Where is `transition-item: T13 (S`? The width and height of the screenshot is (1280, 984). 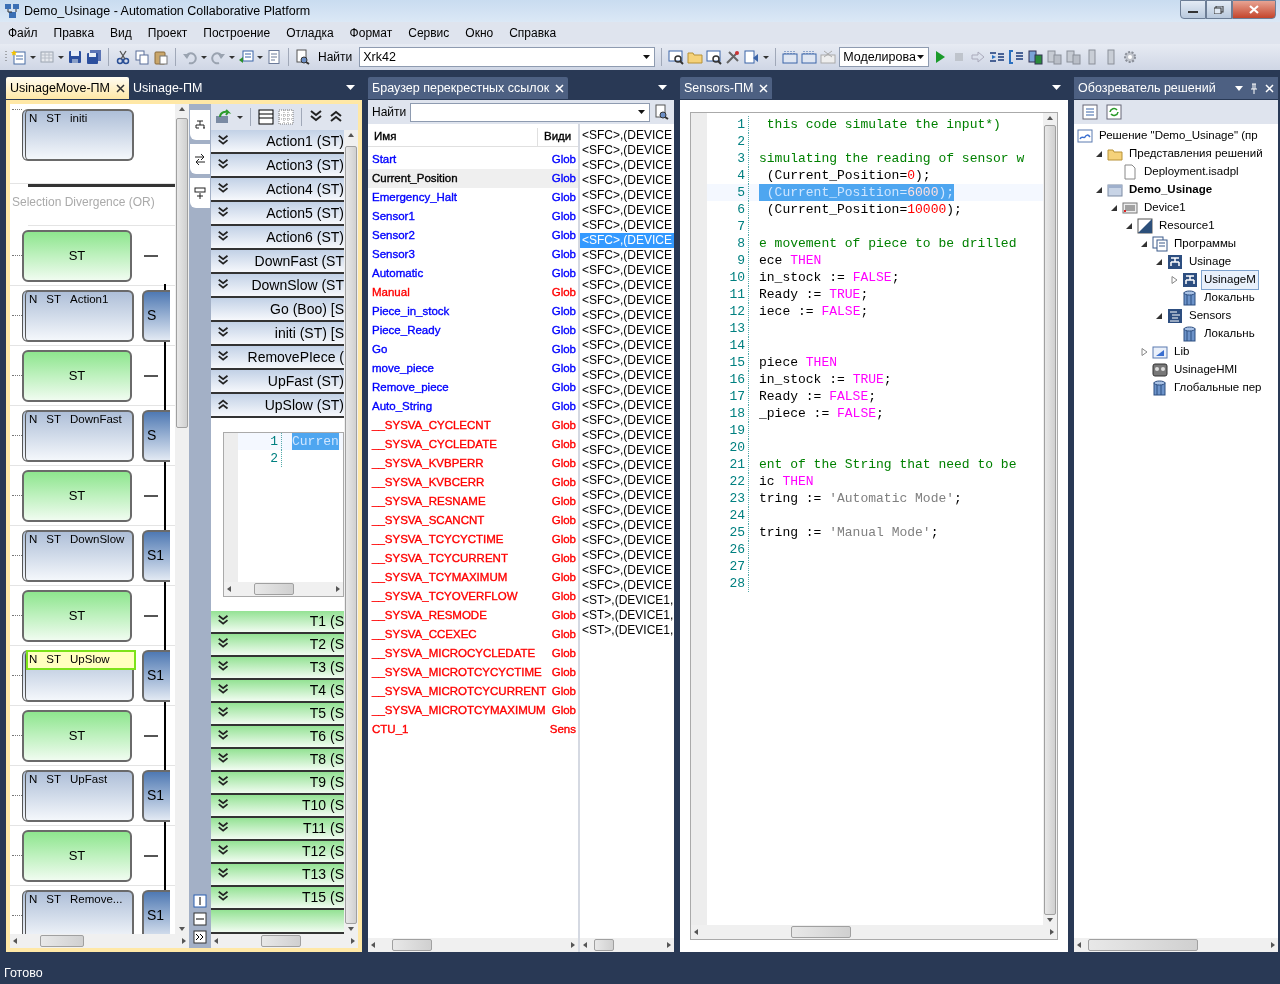 transition-item: T13 (S is located at coordinates (277, 875).